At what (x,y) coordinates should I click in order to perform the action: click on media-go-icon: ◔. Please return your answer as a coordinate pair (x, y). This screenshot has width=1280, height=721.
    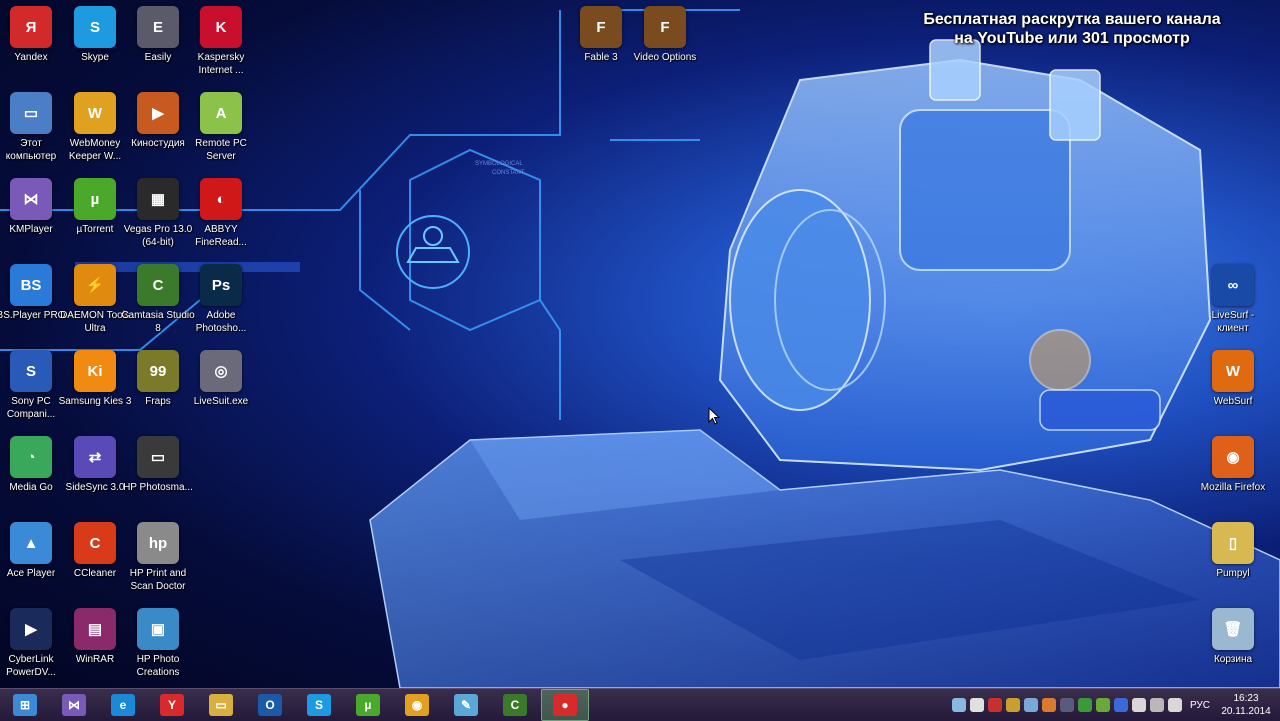
    Looking at the image, I should click on (31, 457).